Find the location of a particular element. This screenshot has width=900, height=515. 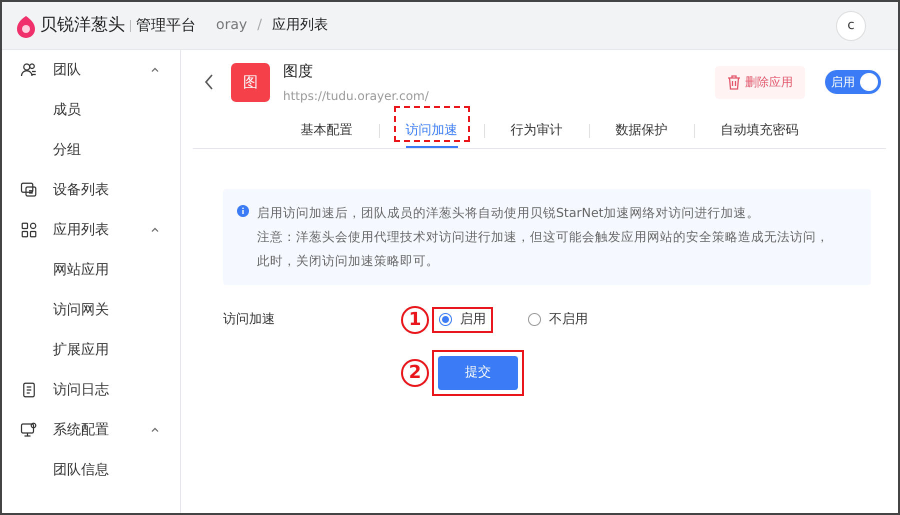

radio-option: 启用 is located at coordinates (462, 319).